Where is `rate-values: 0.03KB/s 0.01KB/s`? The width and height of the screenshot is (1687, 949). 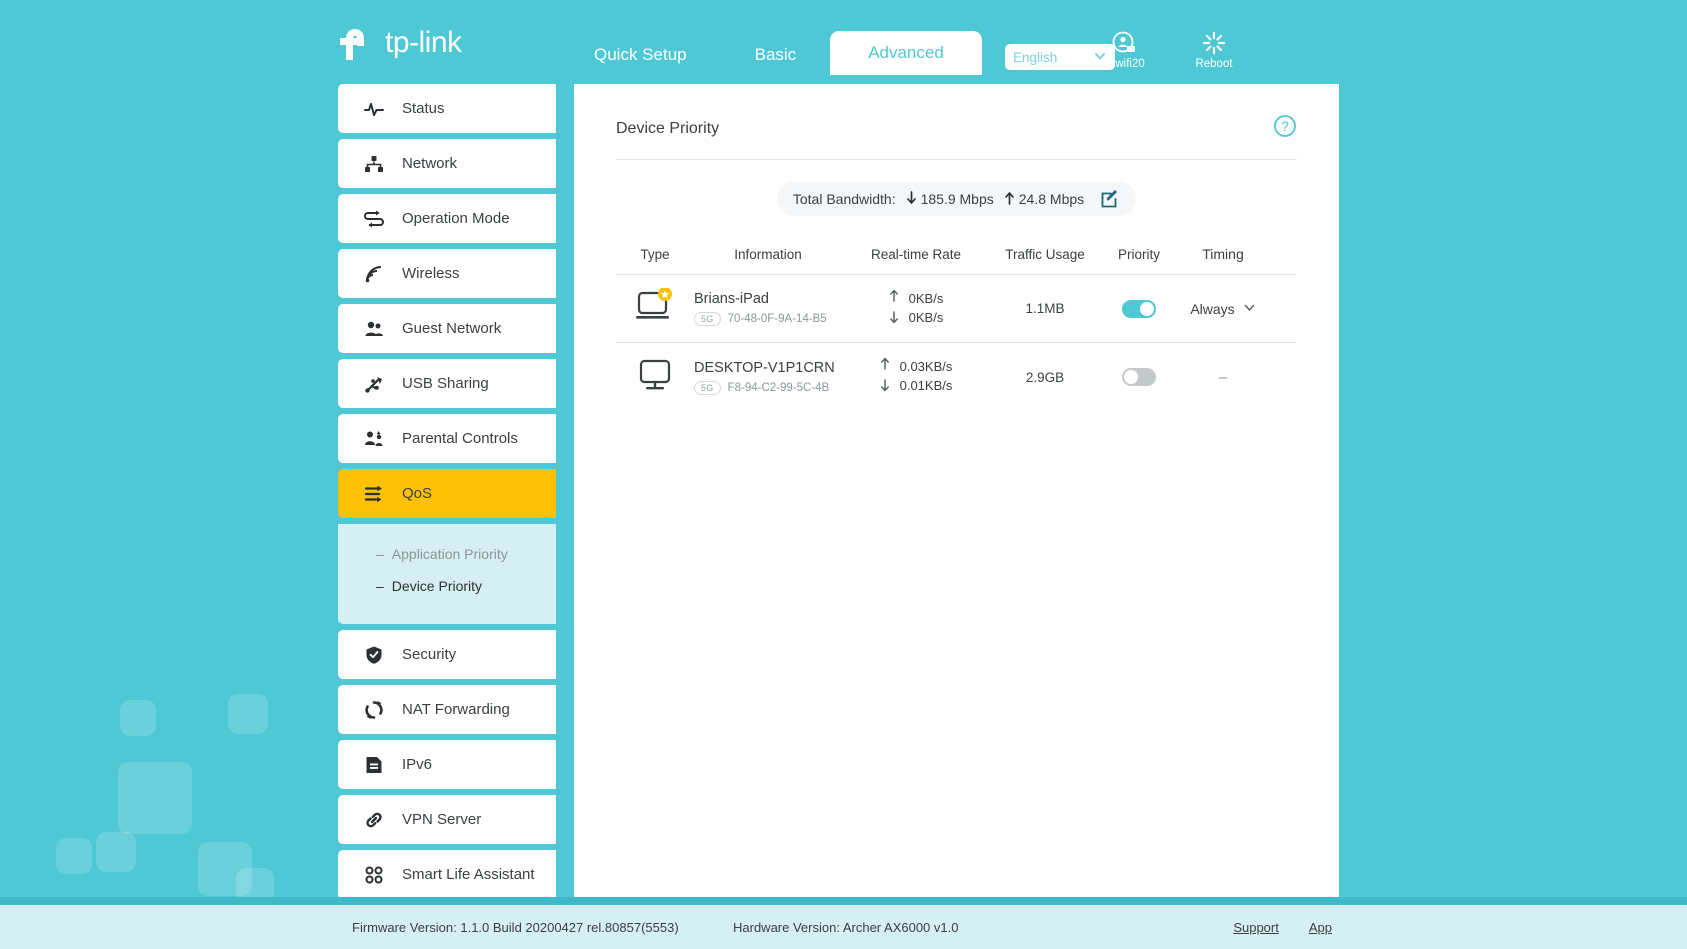 rate-values: 0.03KB/s 0.01KB/s is located at coordinates (926, 377).